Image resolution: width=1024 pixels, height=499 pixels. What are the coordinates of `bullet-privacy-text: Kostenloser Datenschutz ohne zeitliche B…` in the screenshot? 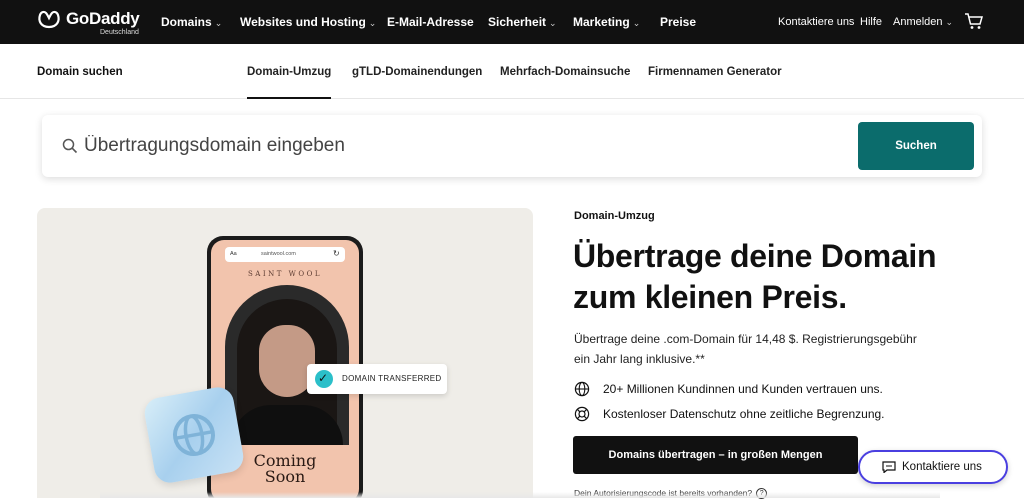 It's located at (744, 414).